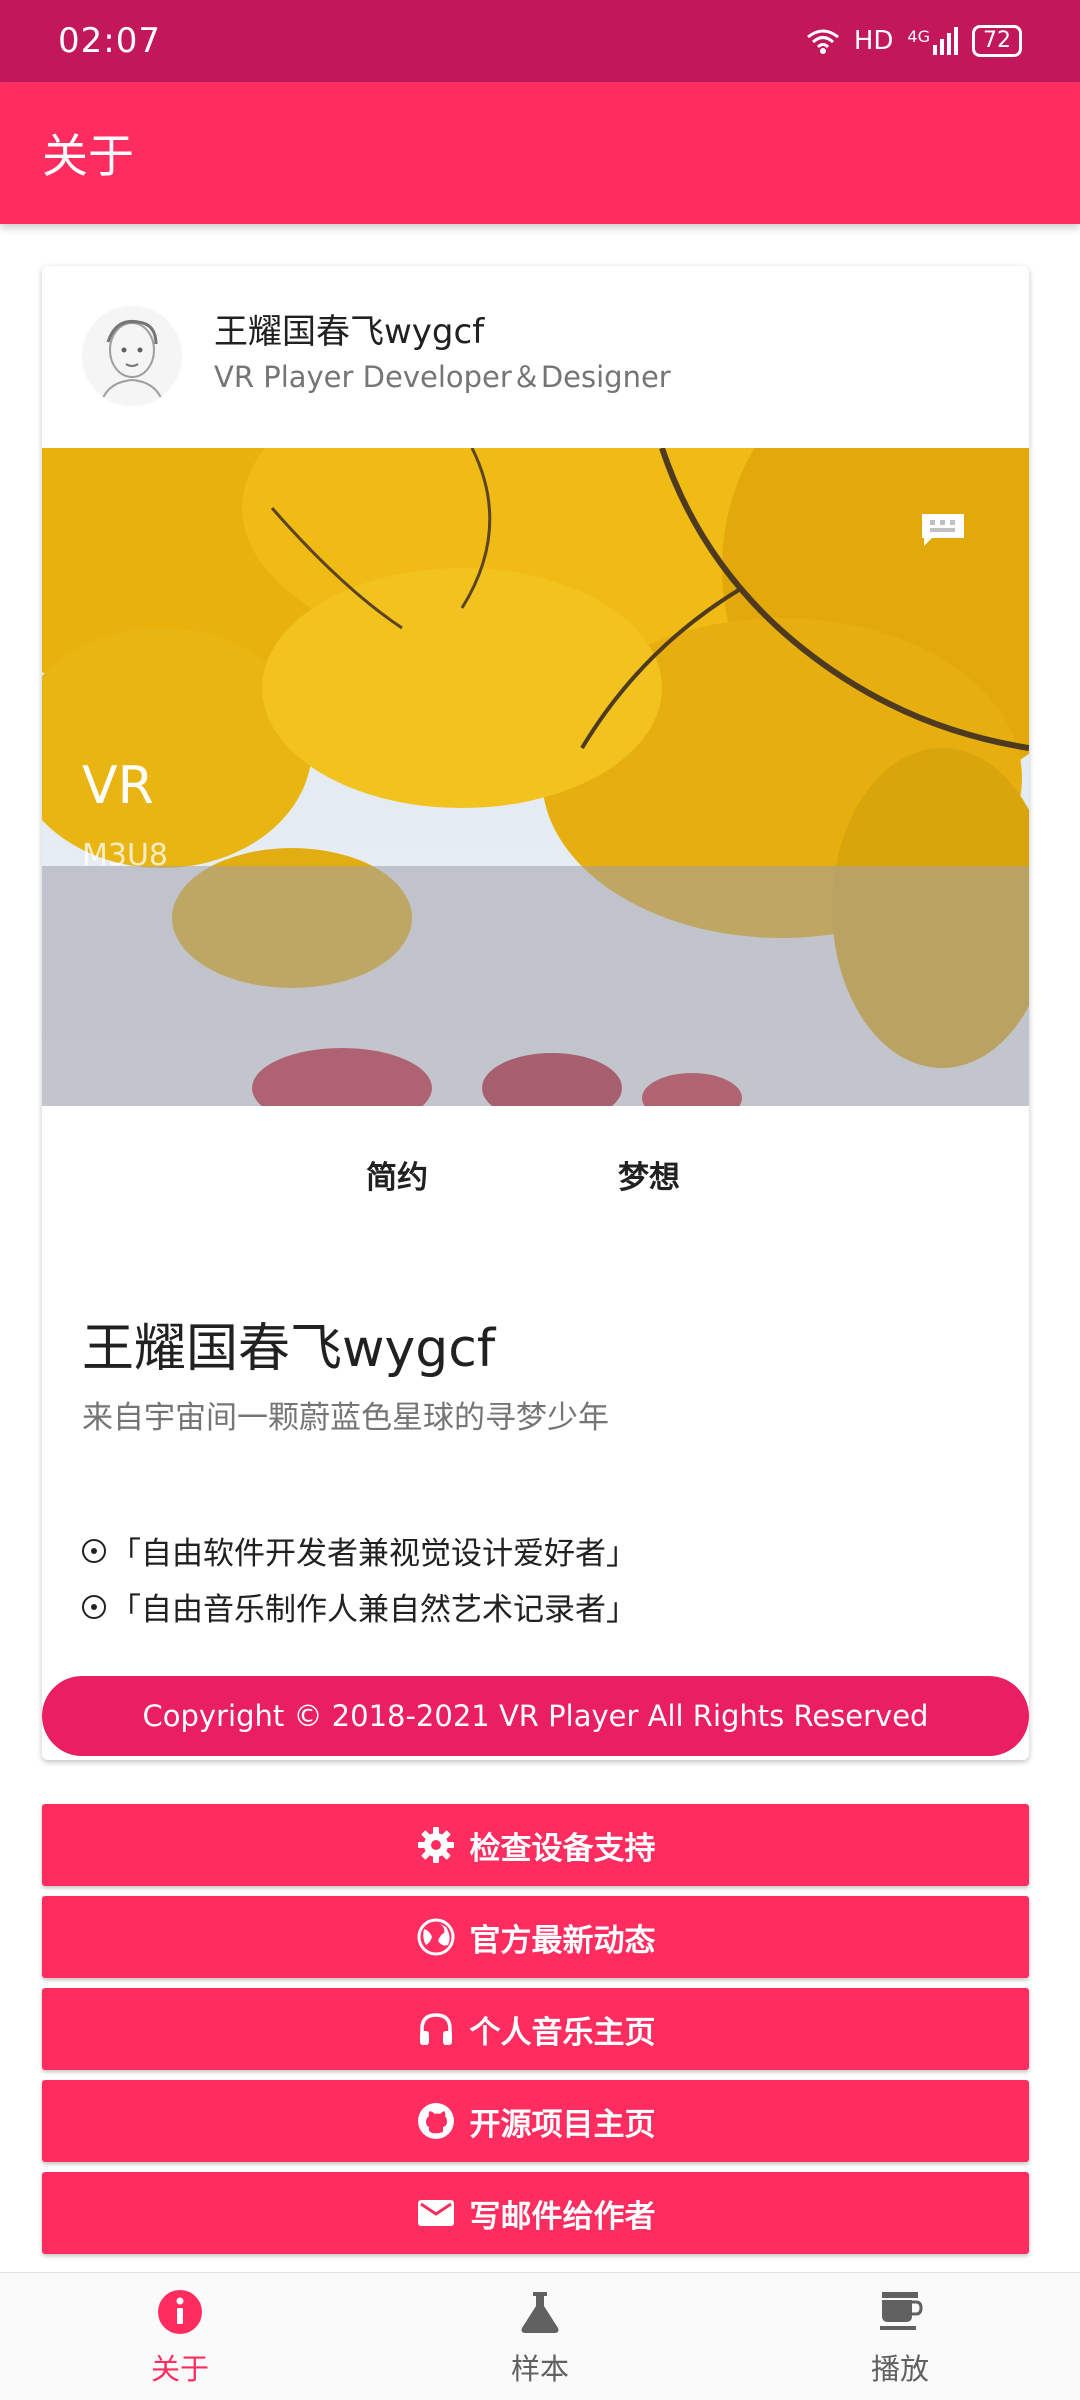  Describe the element at coordinates (540, 2312) in the screenshot. I see `flask-icon` at that location.